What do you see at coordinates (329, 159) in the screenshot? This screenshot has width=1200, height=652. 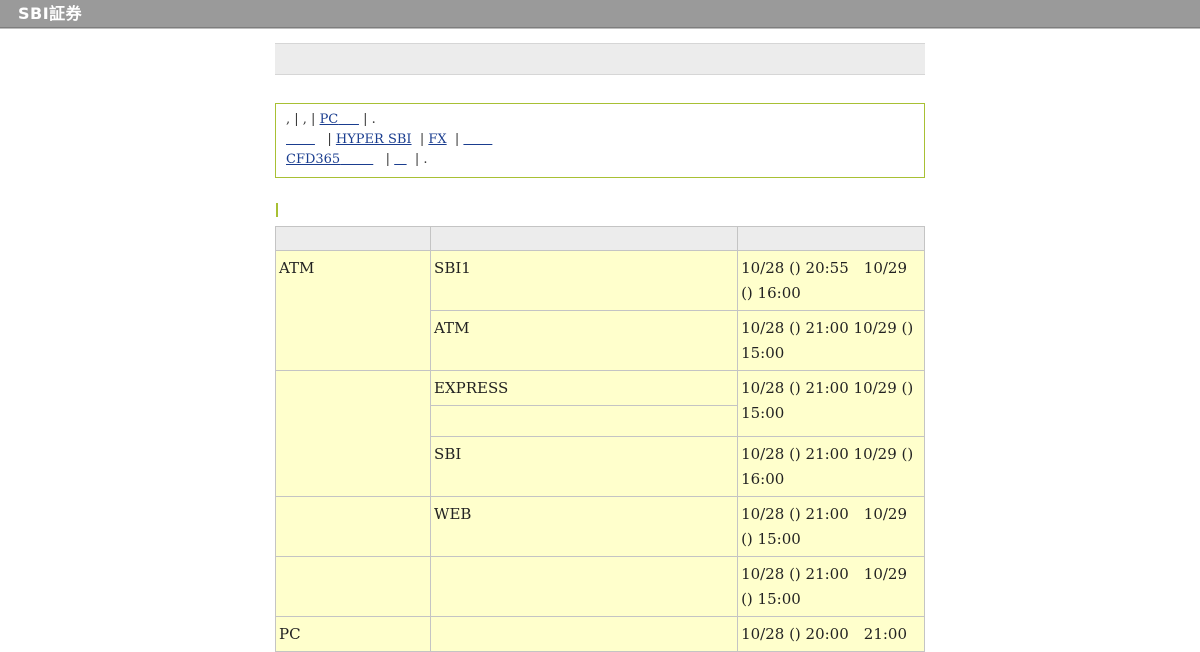 I see `cfd365-link: CFD365` at bounding box center [329, 159].